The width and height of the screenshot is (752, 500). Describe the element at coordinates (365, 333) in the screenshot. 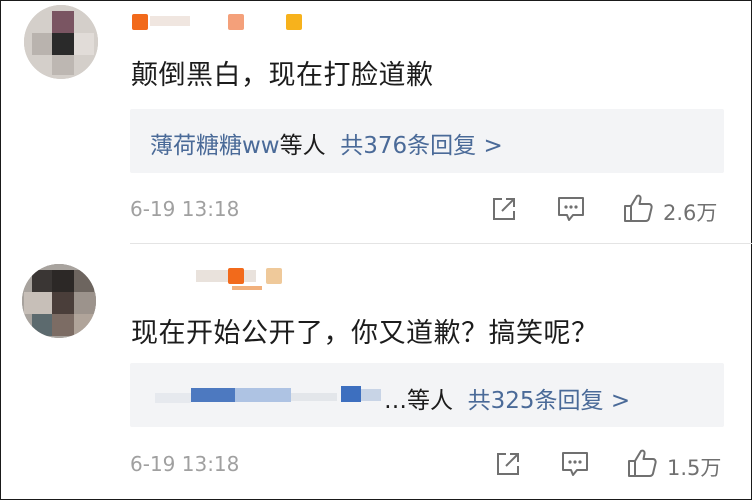

I see `comment-text: 现在开始公开了，你又道歉？搞笑呢？` at that location.